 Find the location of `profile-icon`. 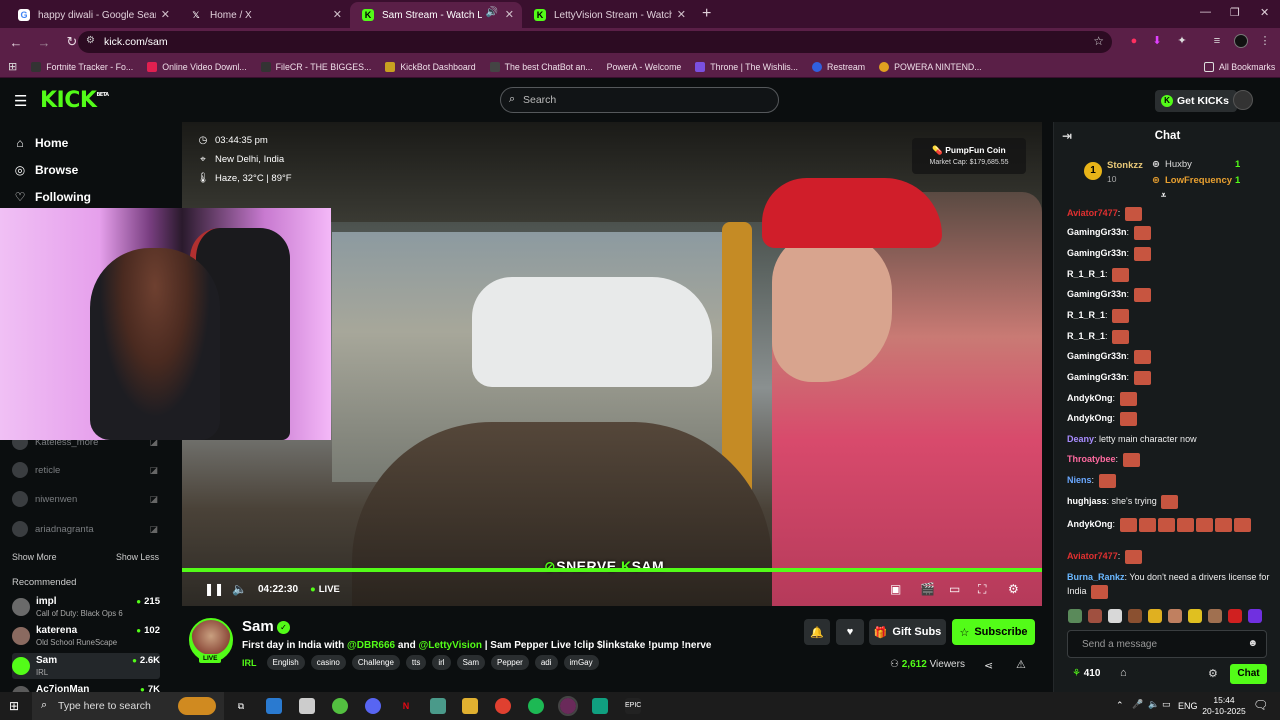

profile-icon is located at coordinates (1241, 41).